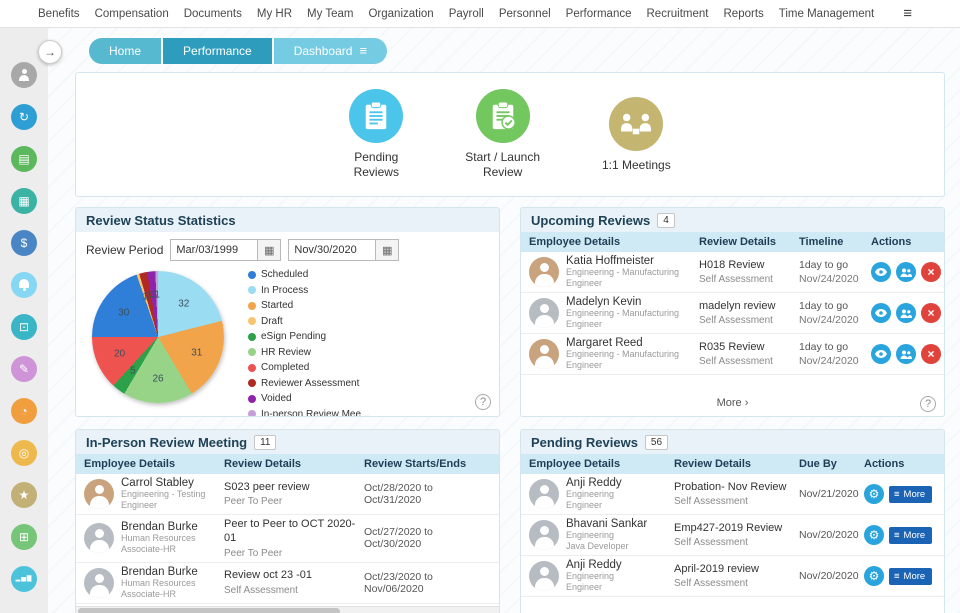 The height and width of the screenshot is (613, 960). Describe the element at coordinates (213, 14) in the screenshot. I see `nav-documents: Documents` at that location.